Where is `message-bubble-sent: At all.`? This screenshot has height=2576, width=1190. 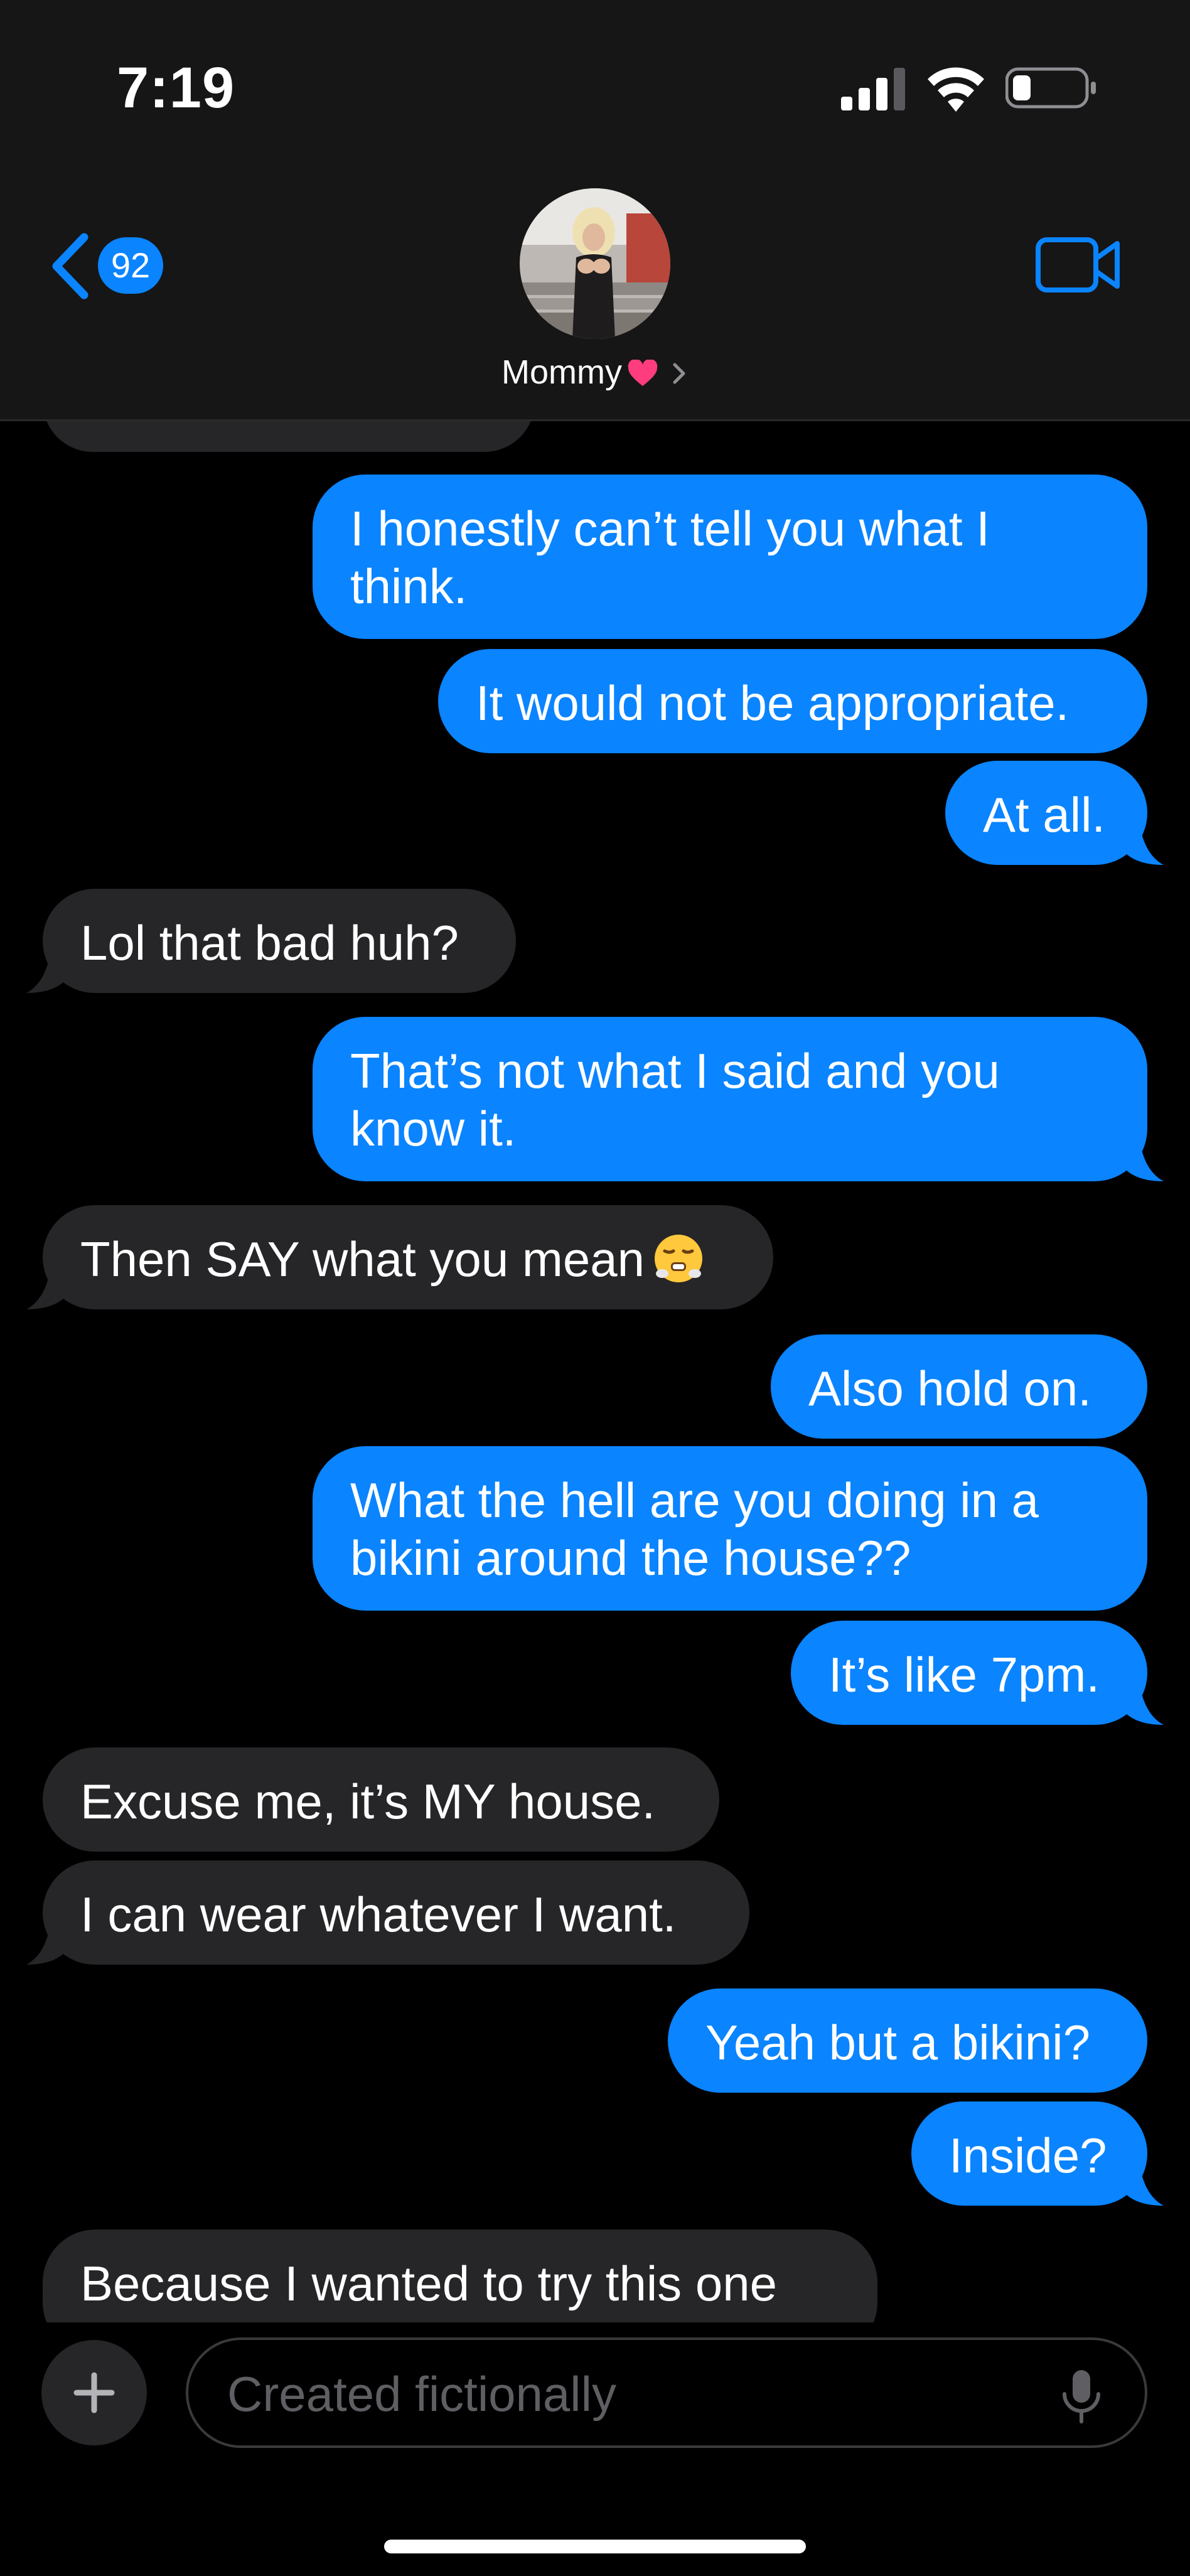 message-bubble-sent: At all. is located at coordinates (1046, 813).